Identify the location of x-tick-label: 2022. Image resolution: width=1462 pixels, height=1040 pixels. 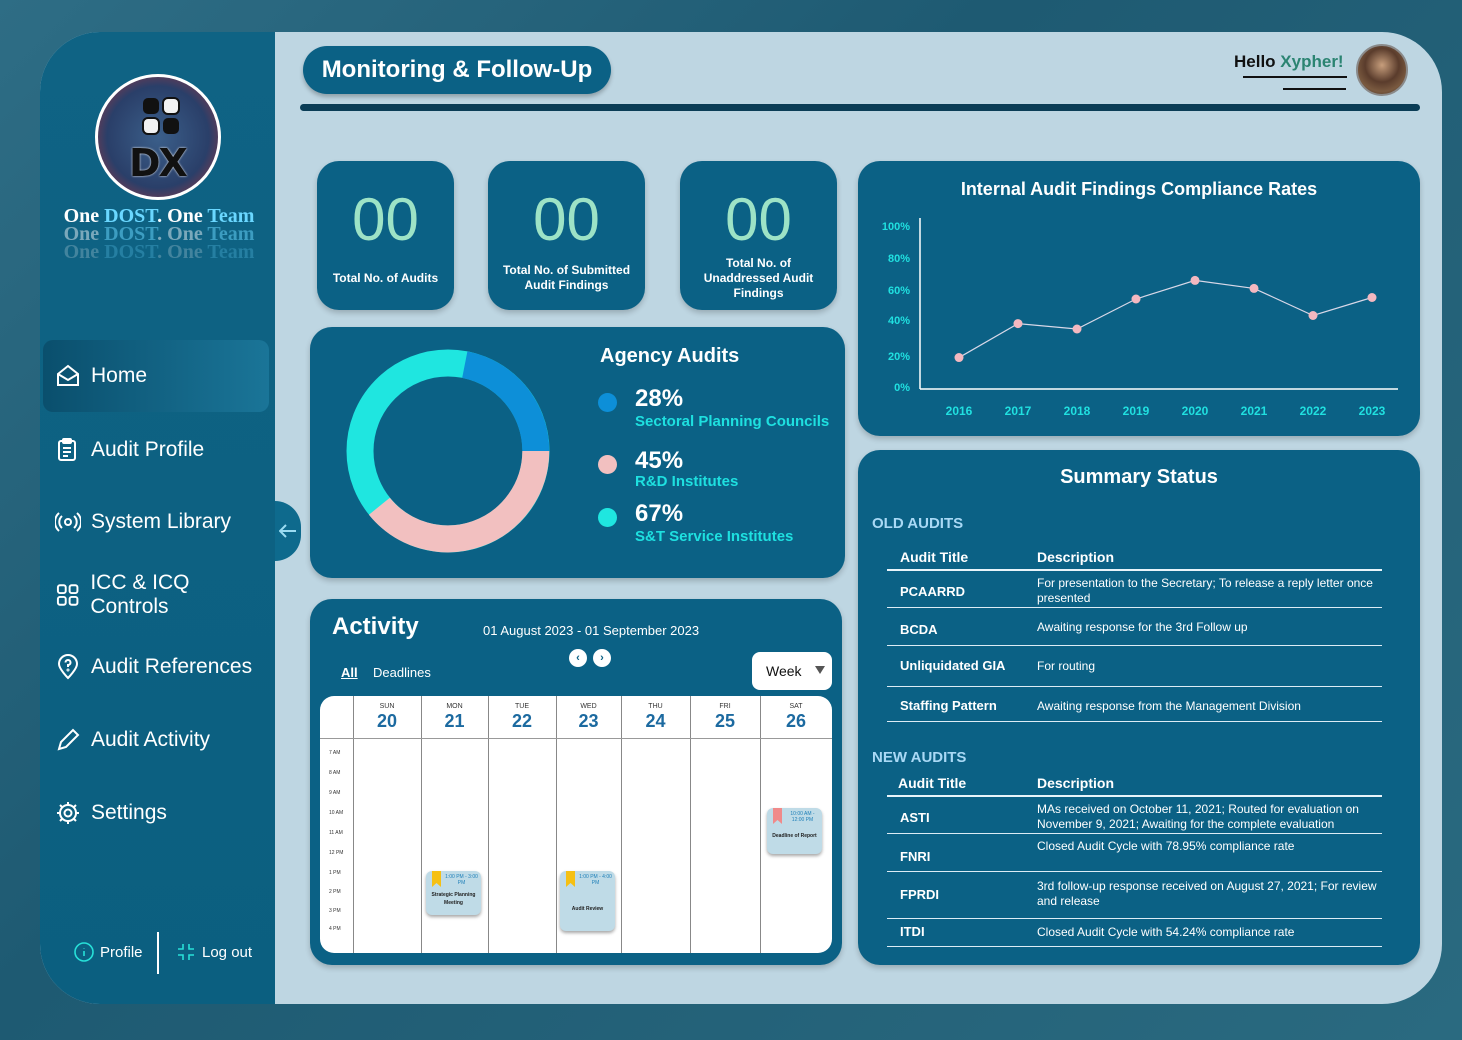
(1313, 411).